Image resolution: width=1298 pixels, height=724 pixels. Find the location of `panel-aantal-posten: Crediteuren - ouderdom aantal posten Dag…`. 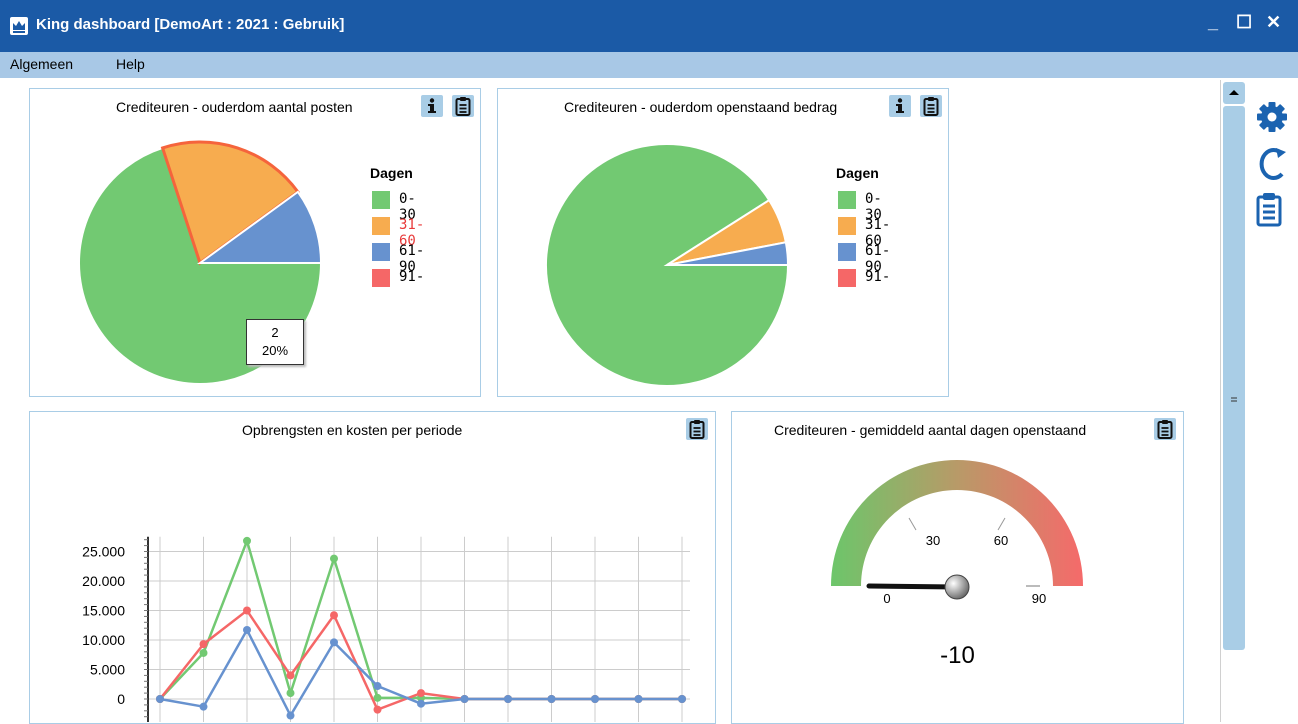

panel-aantal-posten: Crediteuren - ouderdom aantal posten Dag… is located at coordinates (255, 242).